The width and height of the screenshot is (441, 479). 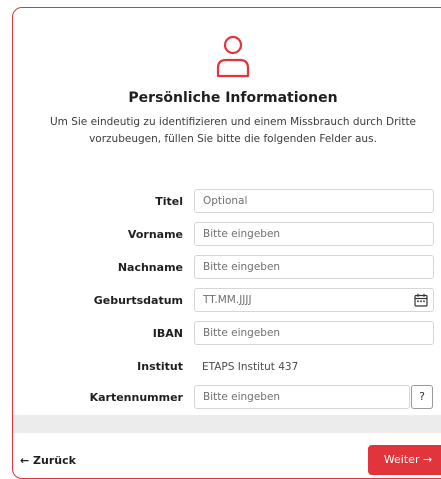 I want to click on calendar-icon, so click(x=421, y=300).